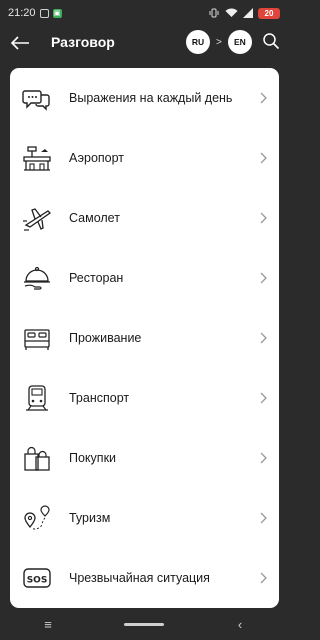 The height and width of the screenshot is (640, 320). I want to click on signal-icon, so click(248, 13).